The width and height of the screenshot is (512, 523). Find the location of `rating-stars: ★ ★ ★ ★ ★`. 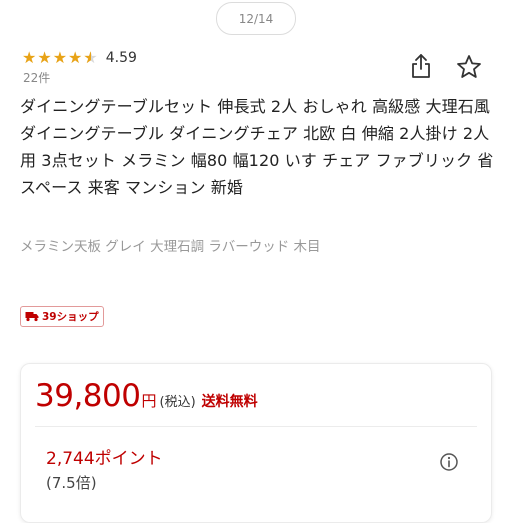

rating-stars: ★ ★ ★ ★ ★ is located at coordinates (60, 57).